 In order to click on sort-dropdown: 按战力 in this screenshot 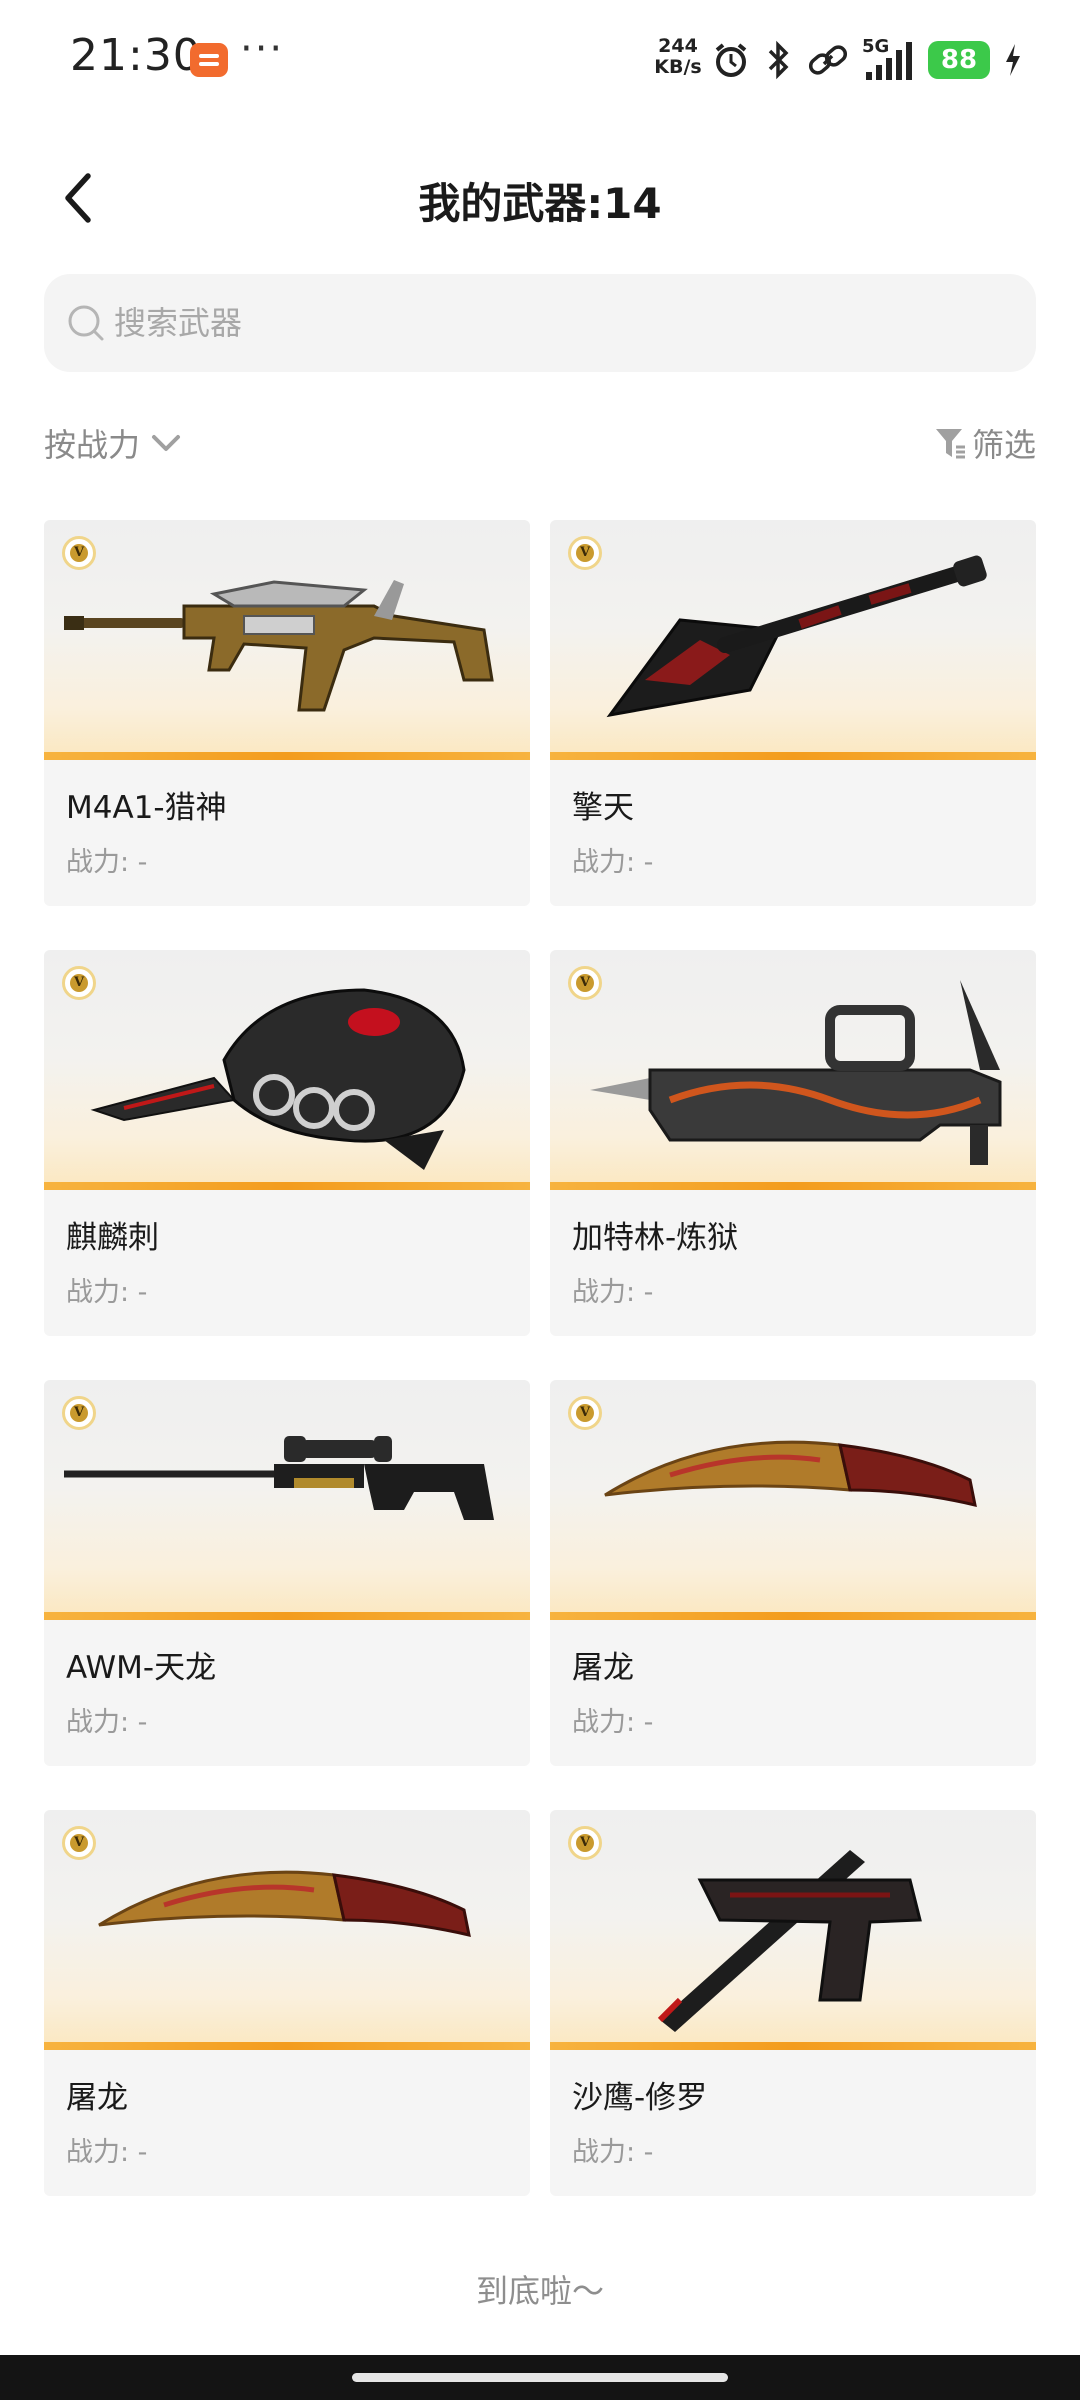, I will do `click(113, 443)`.